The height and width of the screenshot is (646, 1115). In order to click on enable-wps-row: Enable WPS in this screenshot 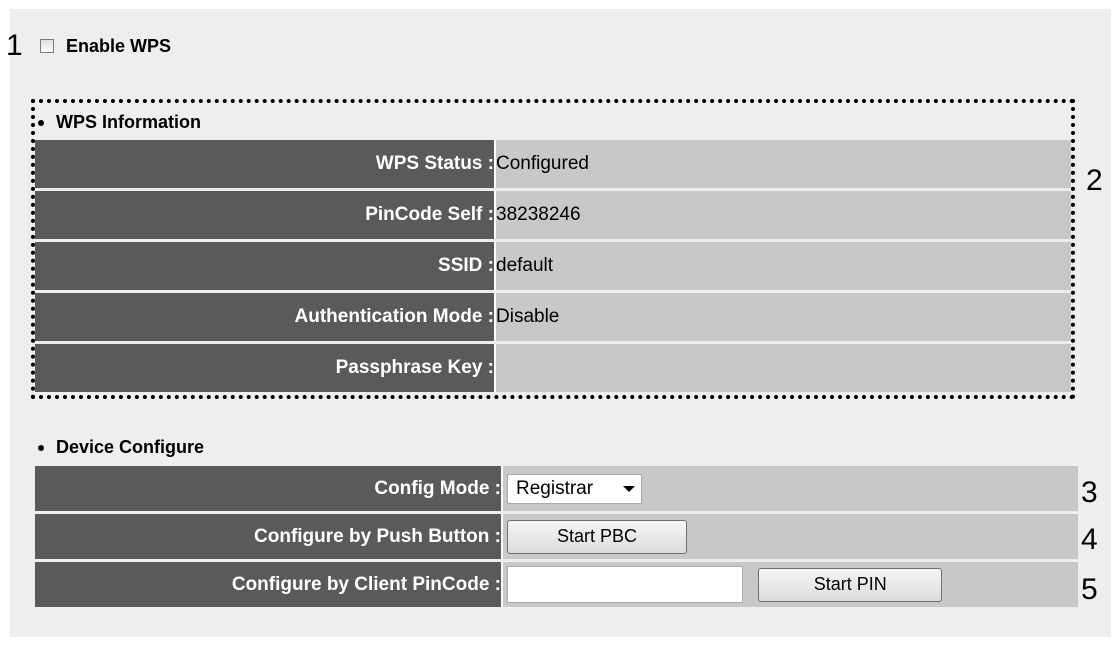, I will do `click(105, 46)`.